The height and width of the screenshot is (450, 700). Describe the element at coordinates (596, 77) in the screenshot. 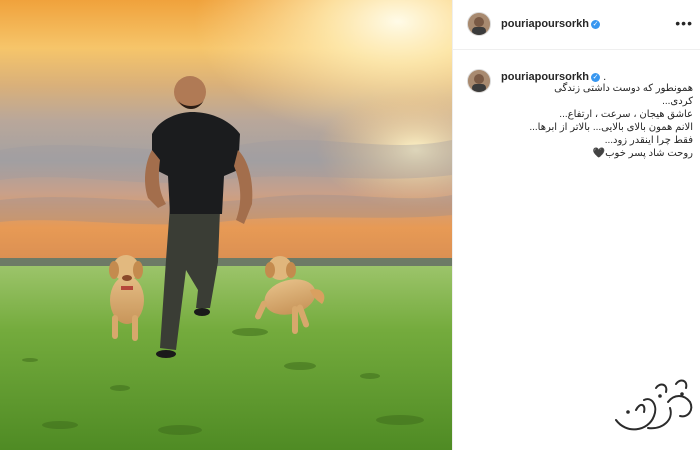

I see `caption-verified-badge-icon: ✓` at that location.